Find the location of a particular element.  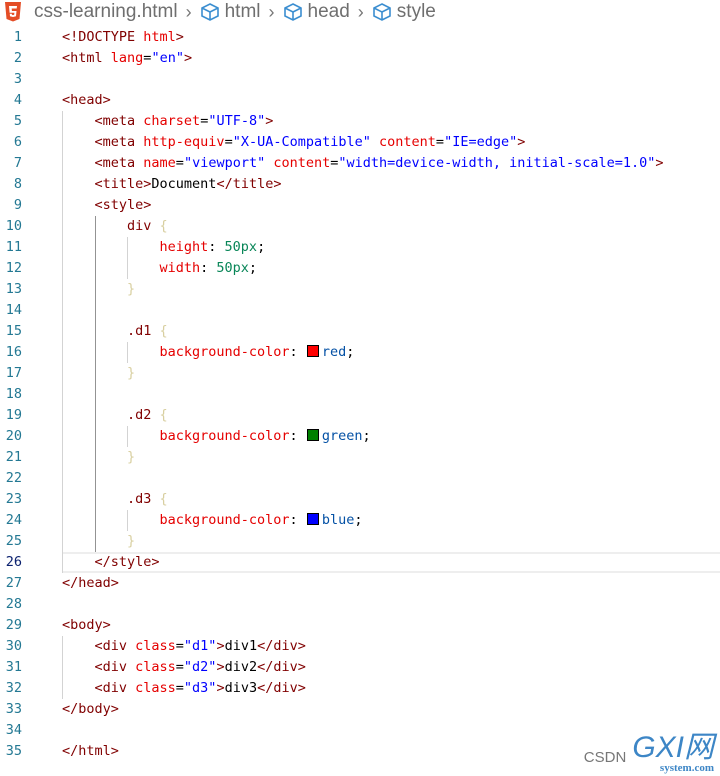

line-number: 28 is located at coordinates (13, 604).